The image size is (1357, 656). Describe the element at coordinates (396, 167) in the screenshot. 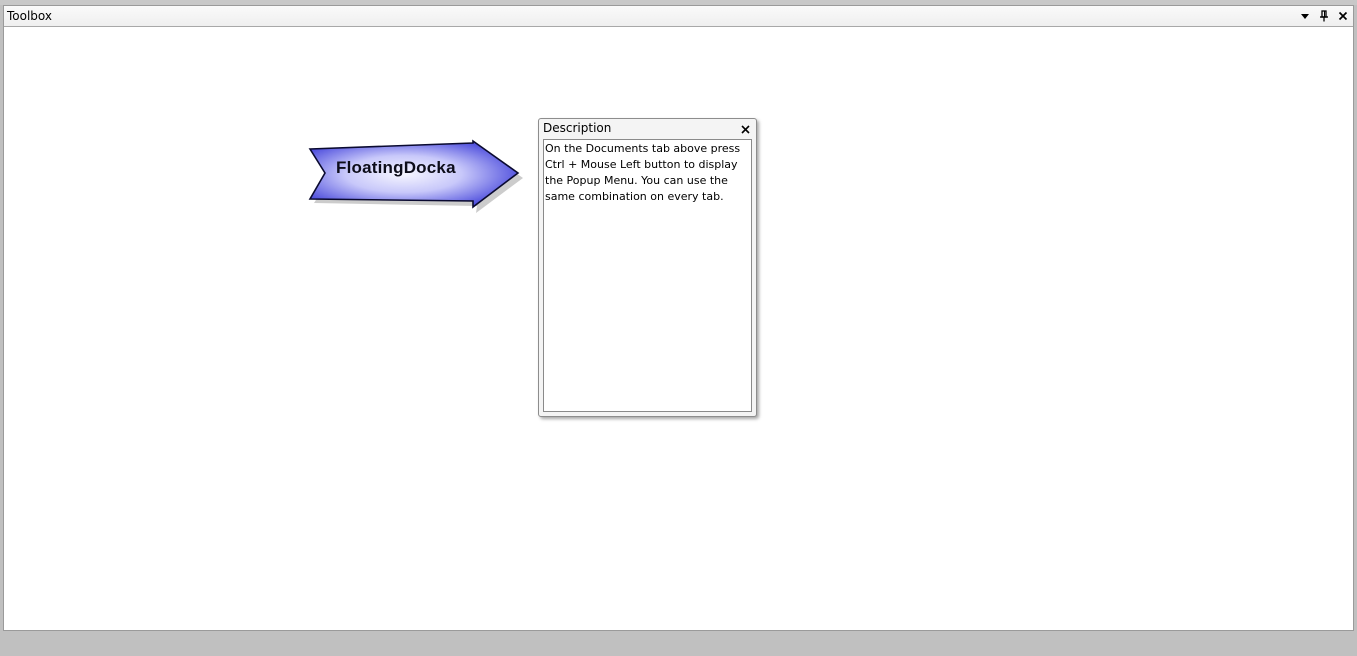

I see `arrow-label: FloatingDocka` at that location.